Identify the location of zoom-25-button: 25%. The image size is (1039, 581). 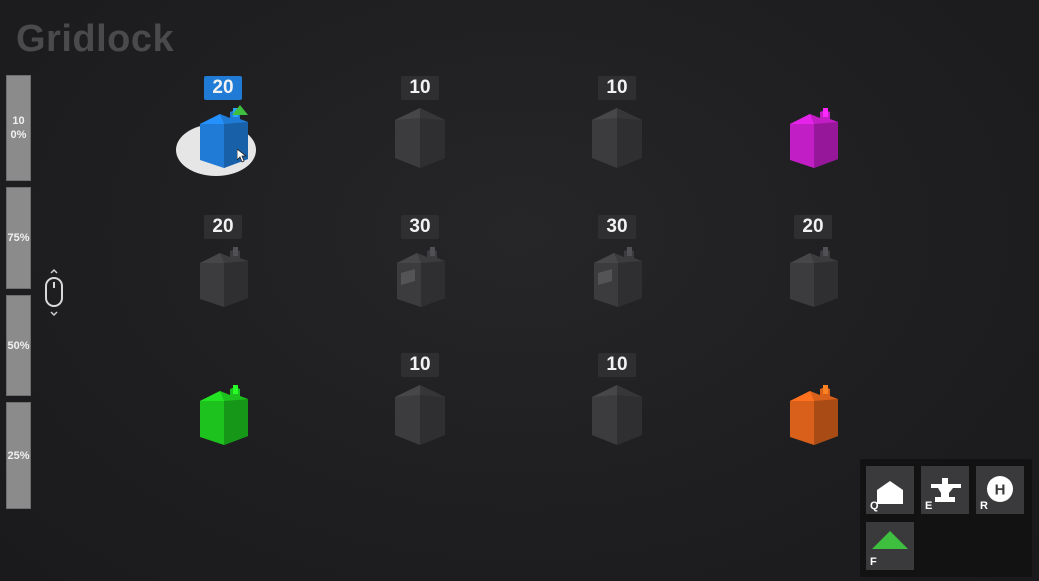
(18, 455).